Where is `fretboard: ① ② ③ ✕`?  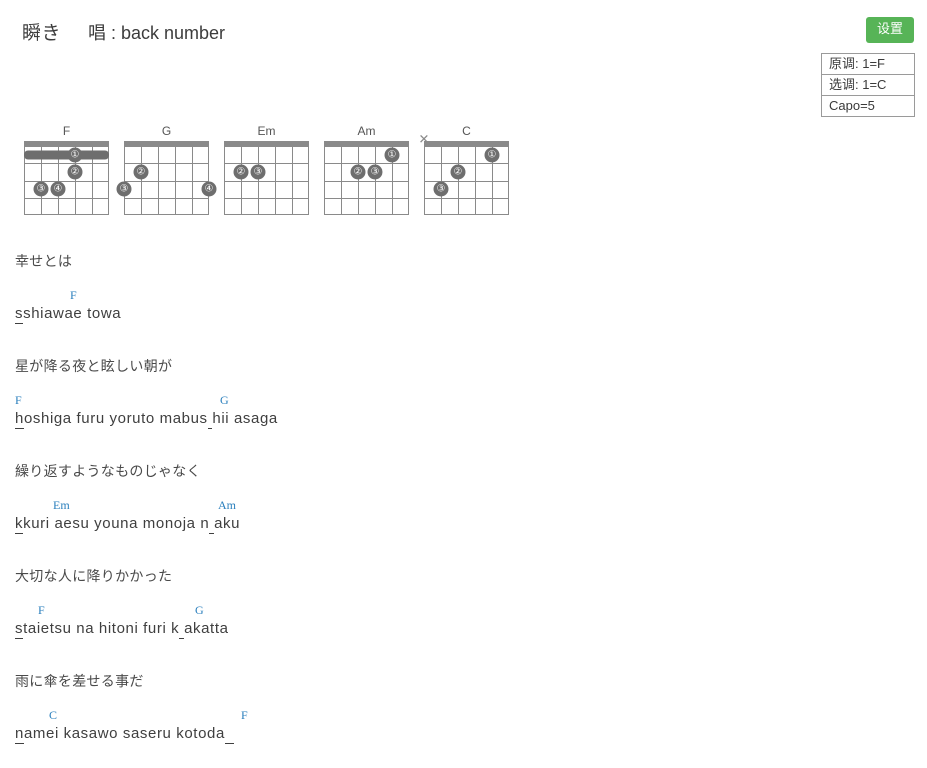 fretboard: ① ② ③ ✕ is located at coordinates (464, 174).